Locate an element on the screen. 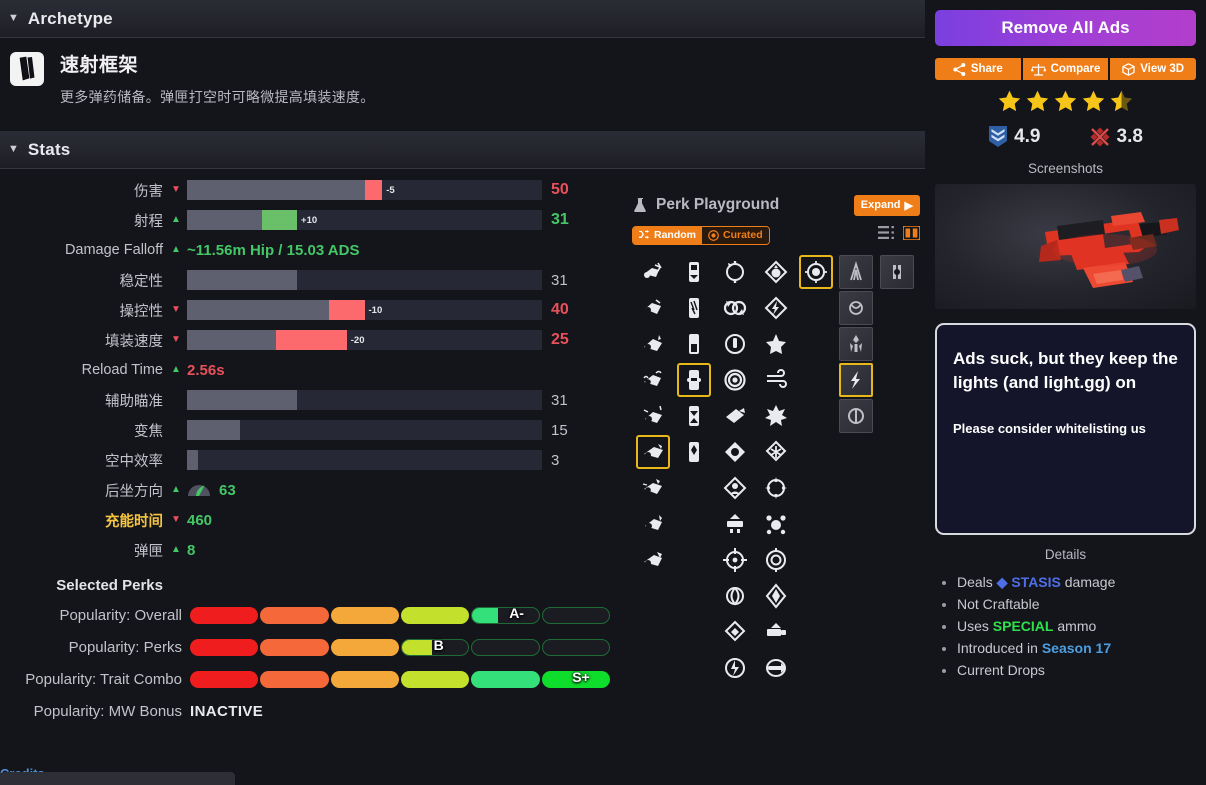  perk-slot-perk-chill-clip is located at coordinates (776, 452).